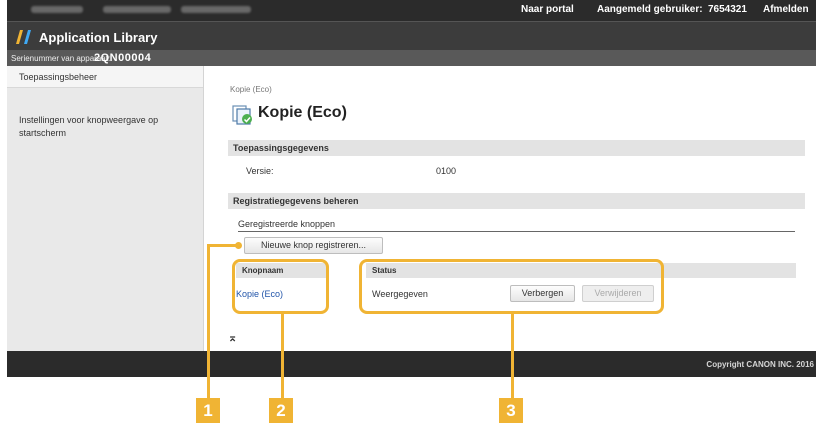  What do you see at coordinates (302, 112) in the screenshot?
I see `page-title: Kopie (Eco)` at bounding box center [302, 112].